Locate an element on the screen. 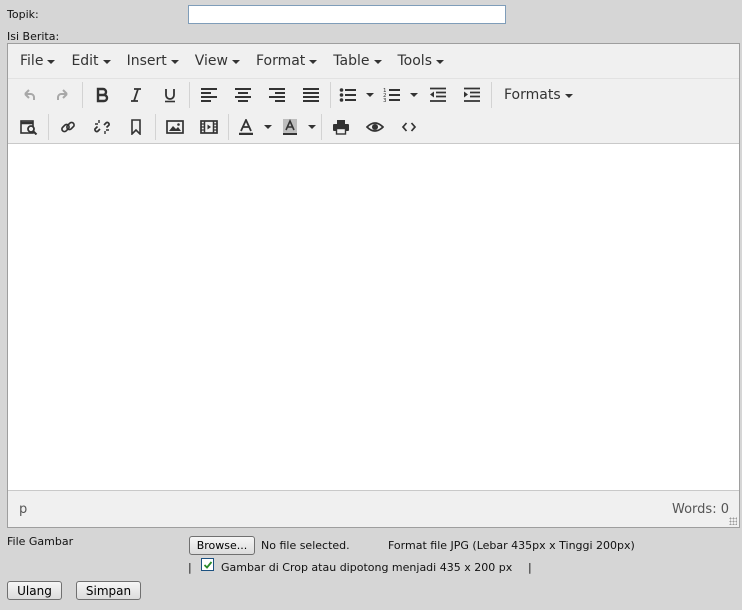 The width and height of the screenshot is (742, 610). menu-insert: Insert is located at coordinates (153, 61).